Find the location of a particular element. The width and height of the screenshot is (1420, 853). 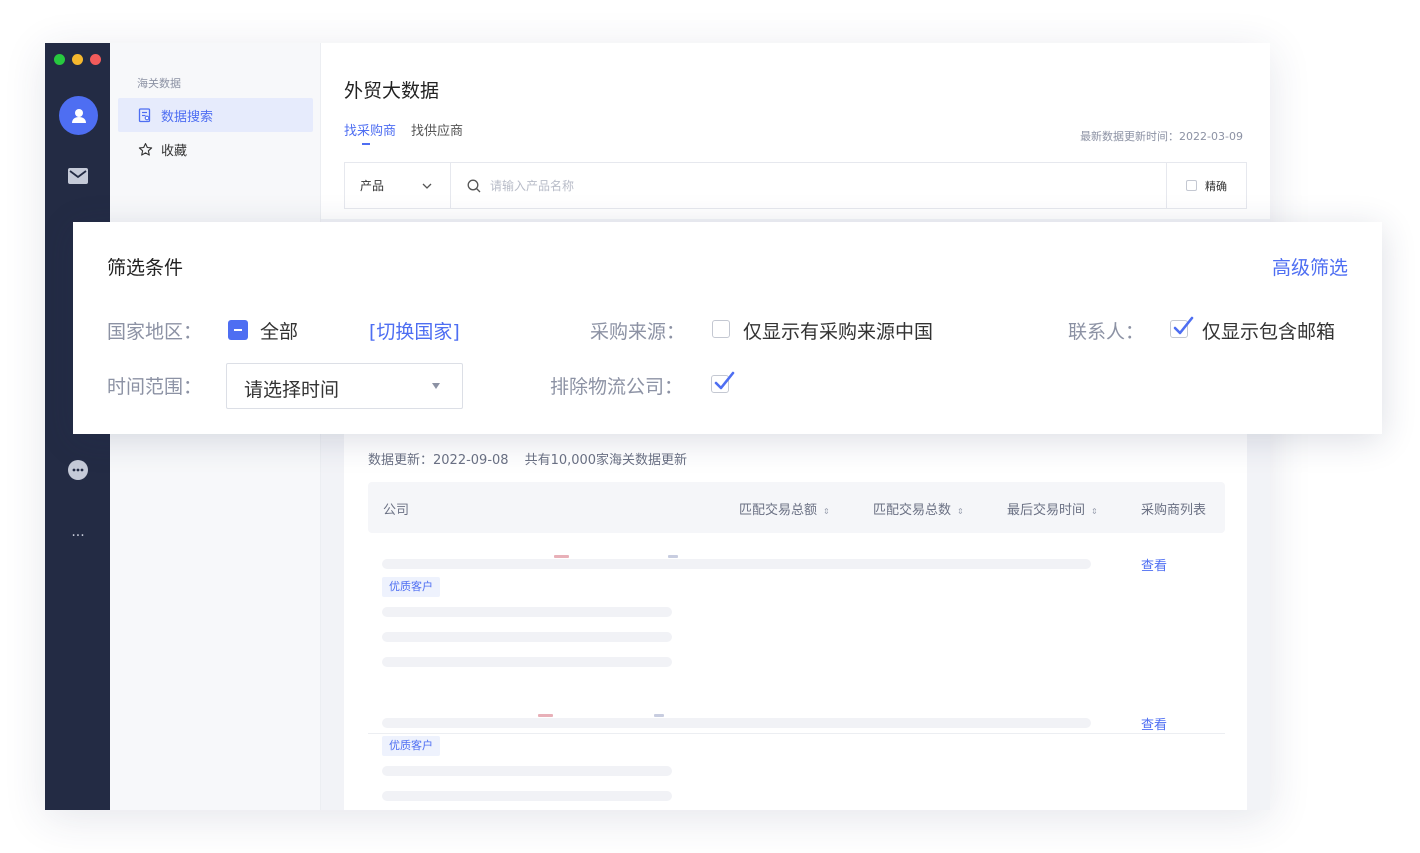

chevron-down-icon is located at coordinates (427, 186).